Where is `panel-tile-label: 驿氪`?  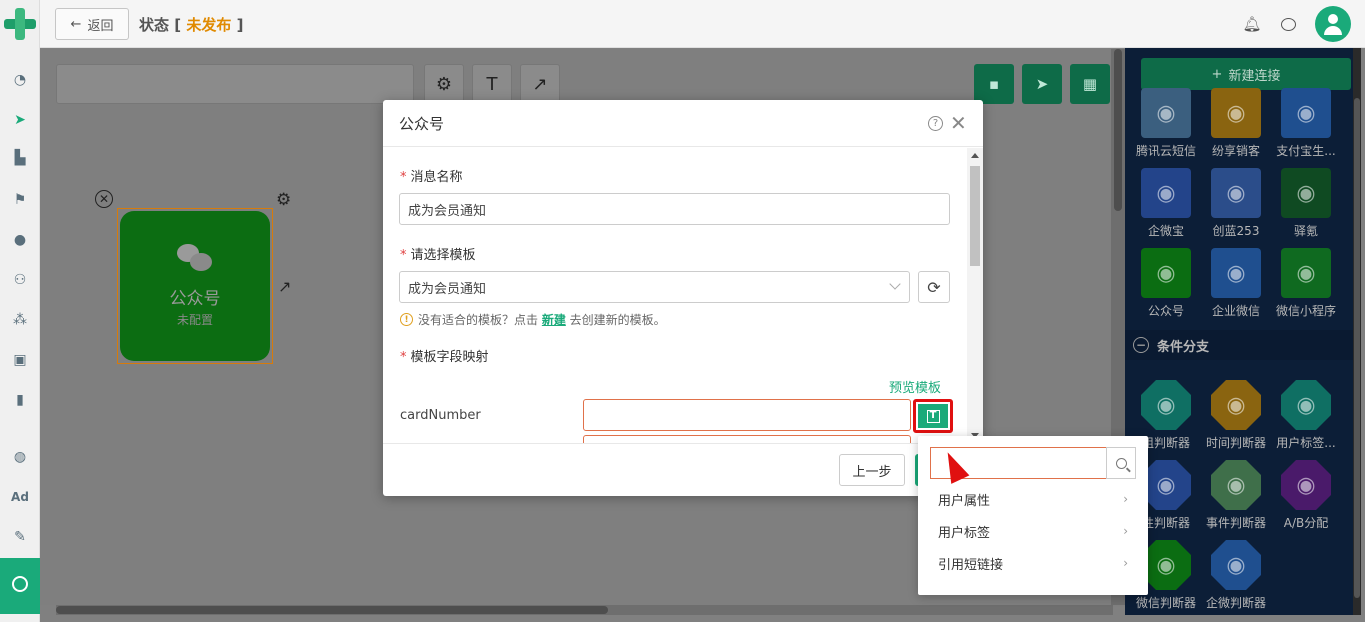
panel-tile-label: 驿氪 is located at coordinates (1305, 231).